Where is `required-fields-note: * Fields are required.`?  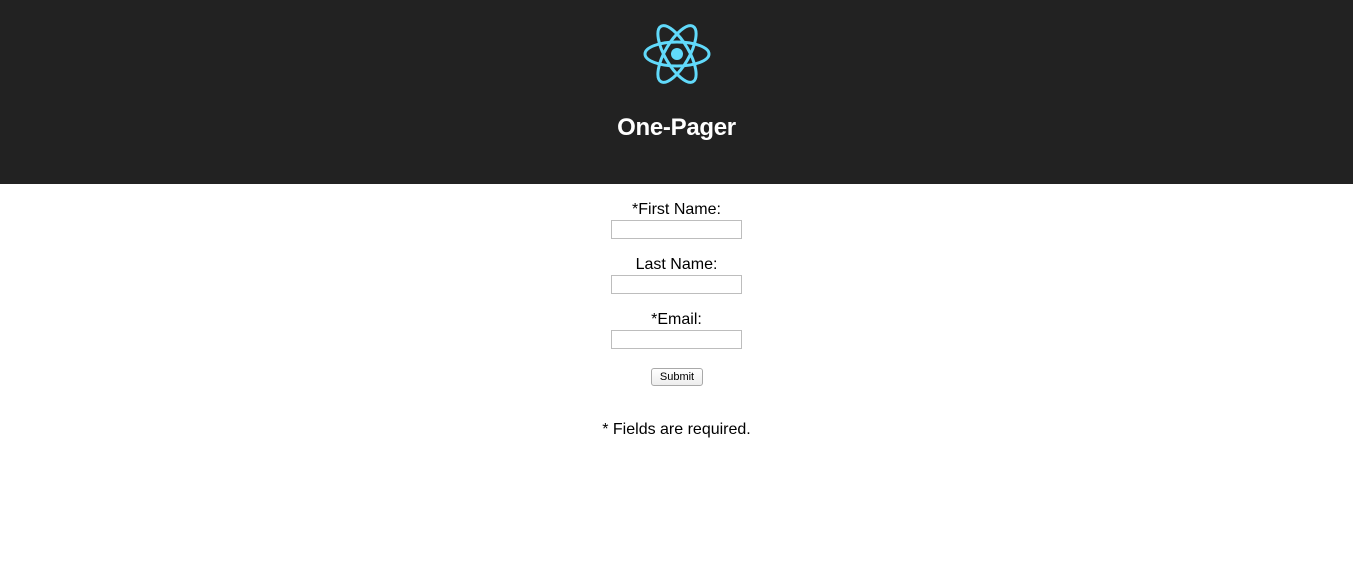 required-fields-note: * Fields are required. is located at coordinates (676, 429).